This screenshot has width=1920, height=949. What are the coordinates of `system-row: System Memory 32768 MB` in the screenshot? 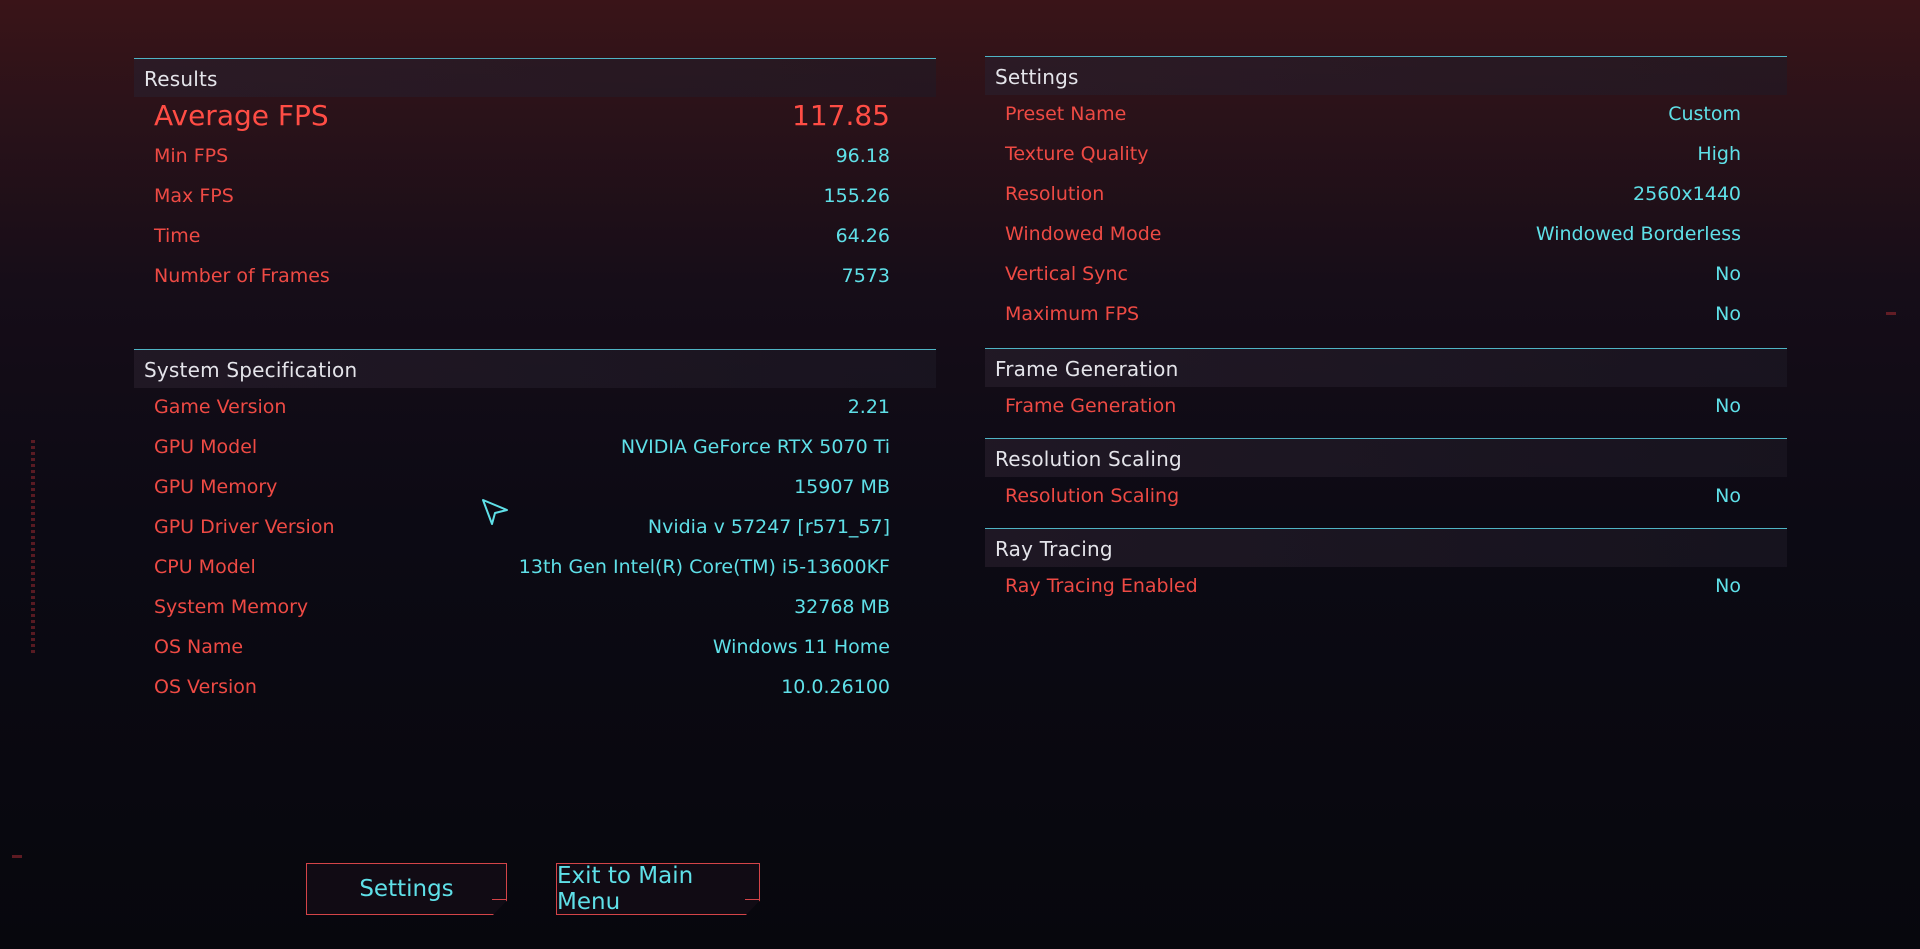 It's located at (535, 608).